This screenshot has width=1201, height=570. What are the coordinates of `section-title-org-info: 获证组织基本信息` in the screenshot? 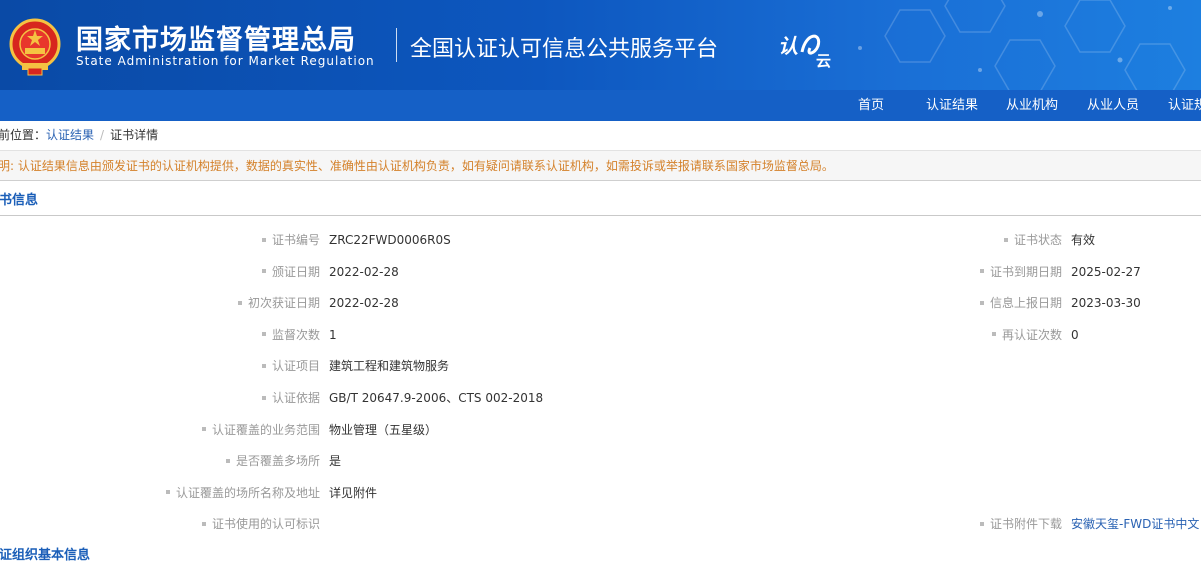 It's located at (600, 555).